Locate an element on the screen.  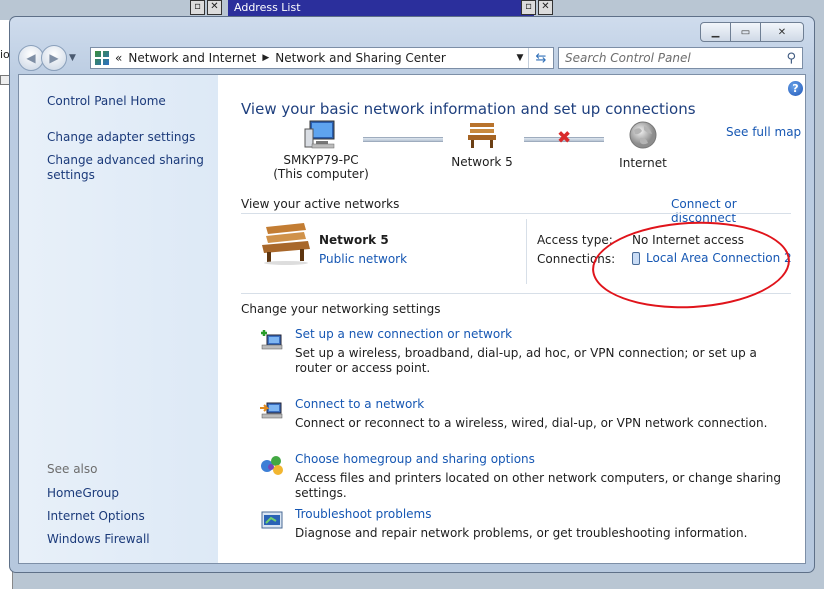
window-controls: ▁ ▭ ✕ is located at coordinates (752, 32).